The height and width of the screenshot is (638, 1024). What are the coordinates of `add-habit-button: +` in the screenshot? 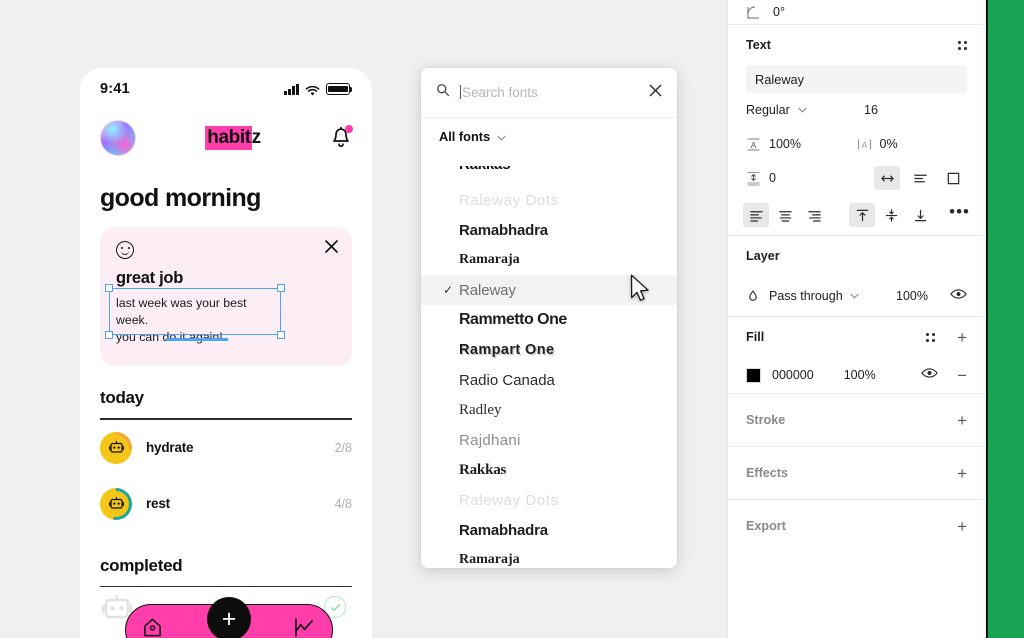 It's located at (229, 617).